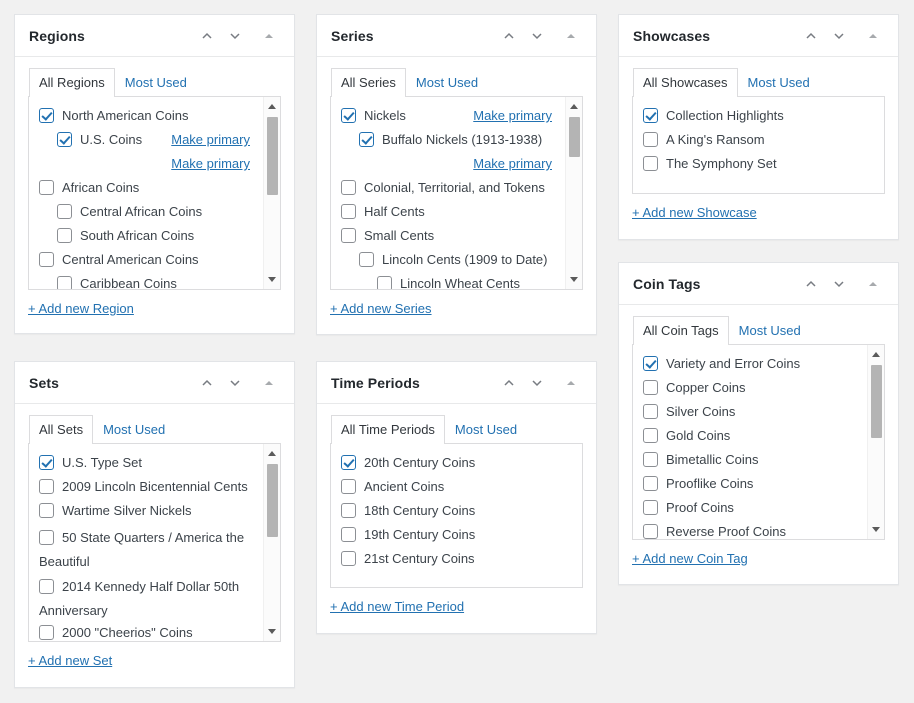 The image size is (914, 703). What do you see at coordinates (128, 282) in the screenshot?
I see `list-item-label: Caribbean Coins` at bounding box center [128, 282].